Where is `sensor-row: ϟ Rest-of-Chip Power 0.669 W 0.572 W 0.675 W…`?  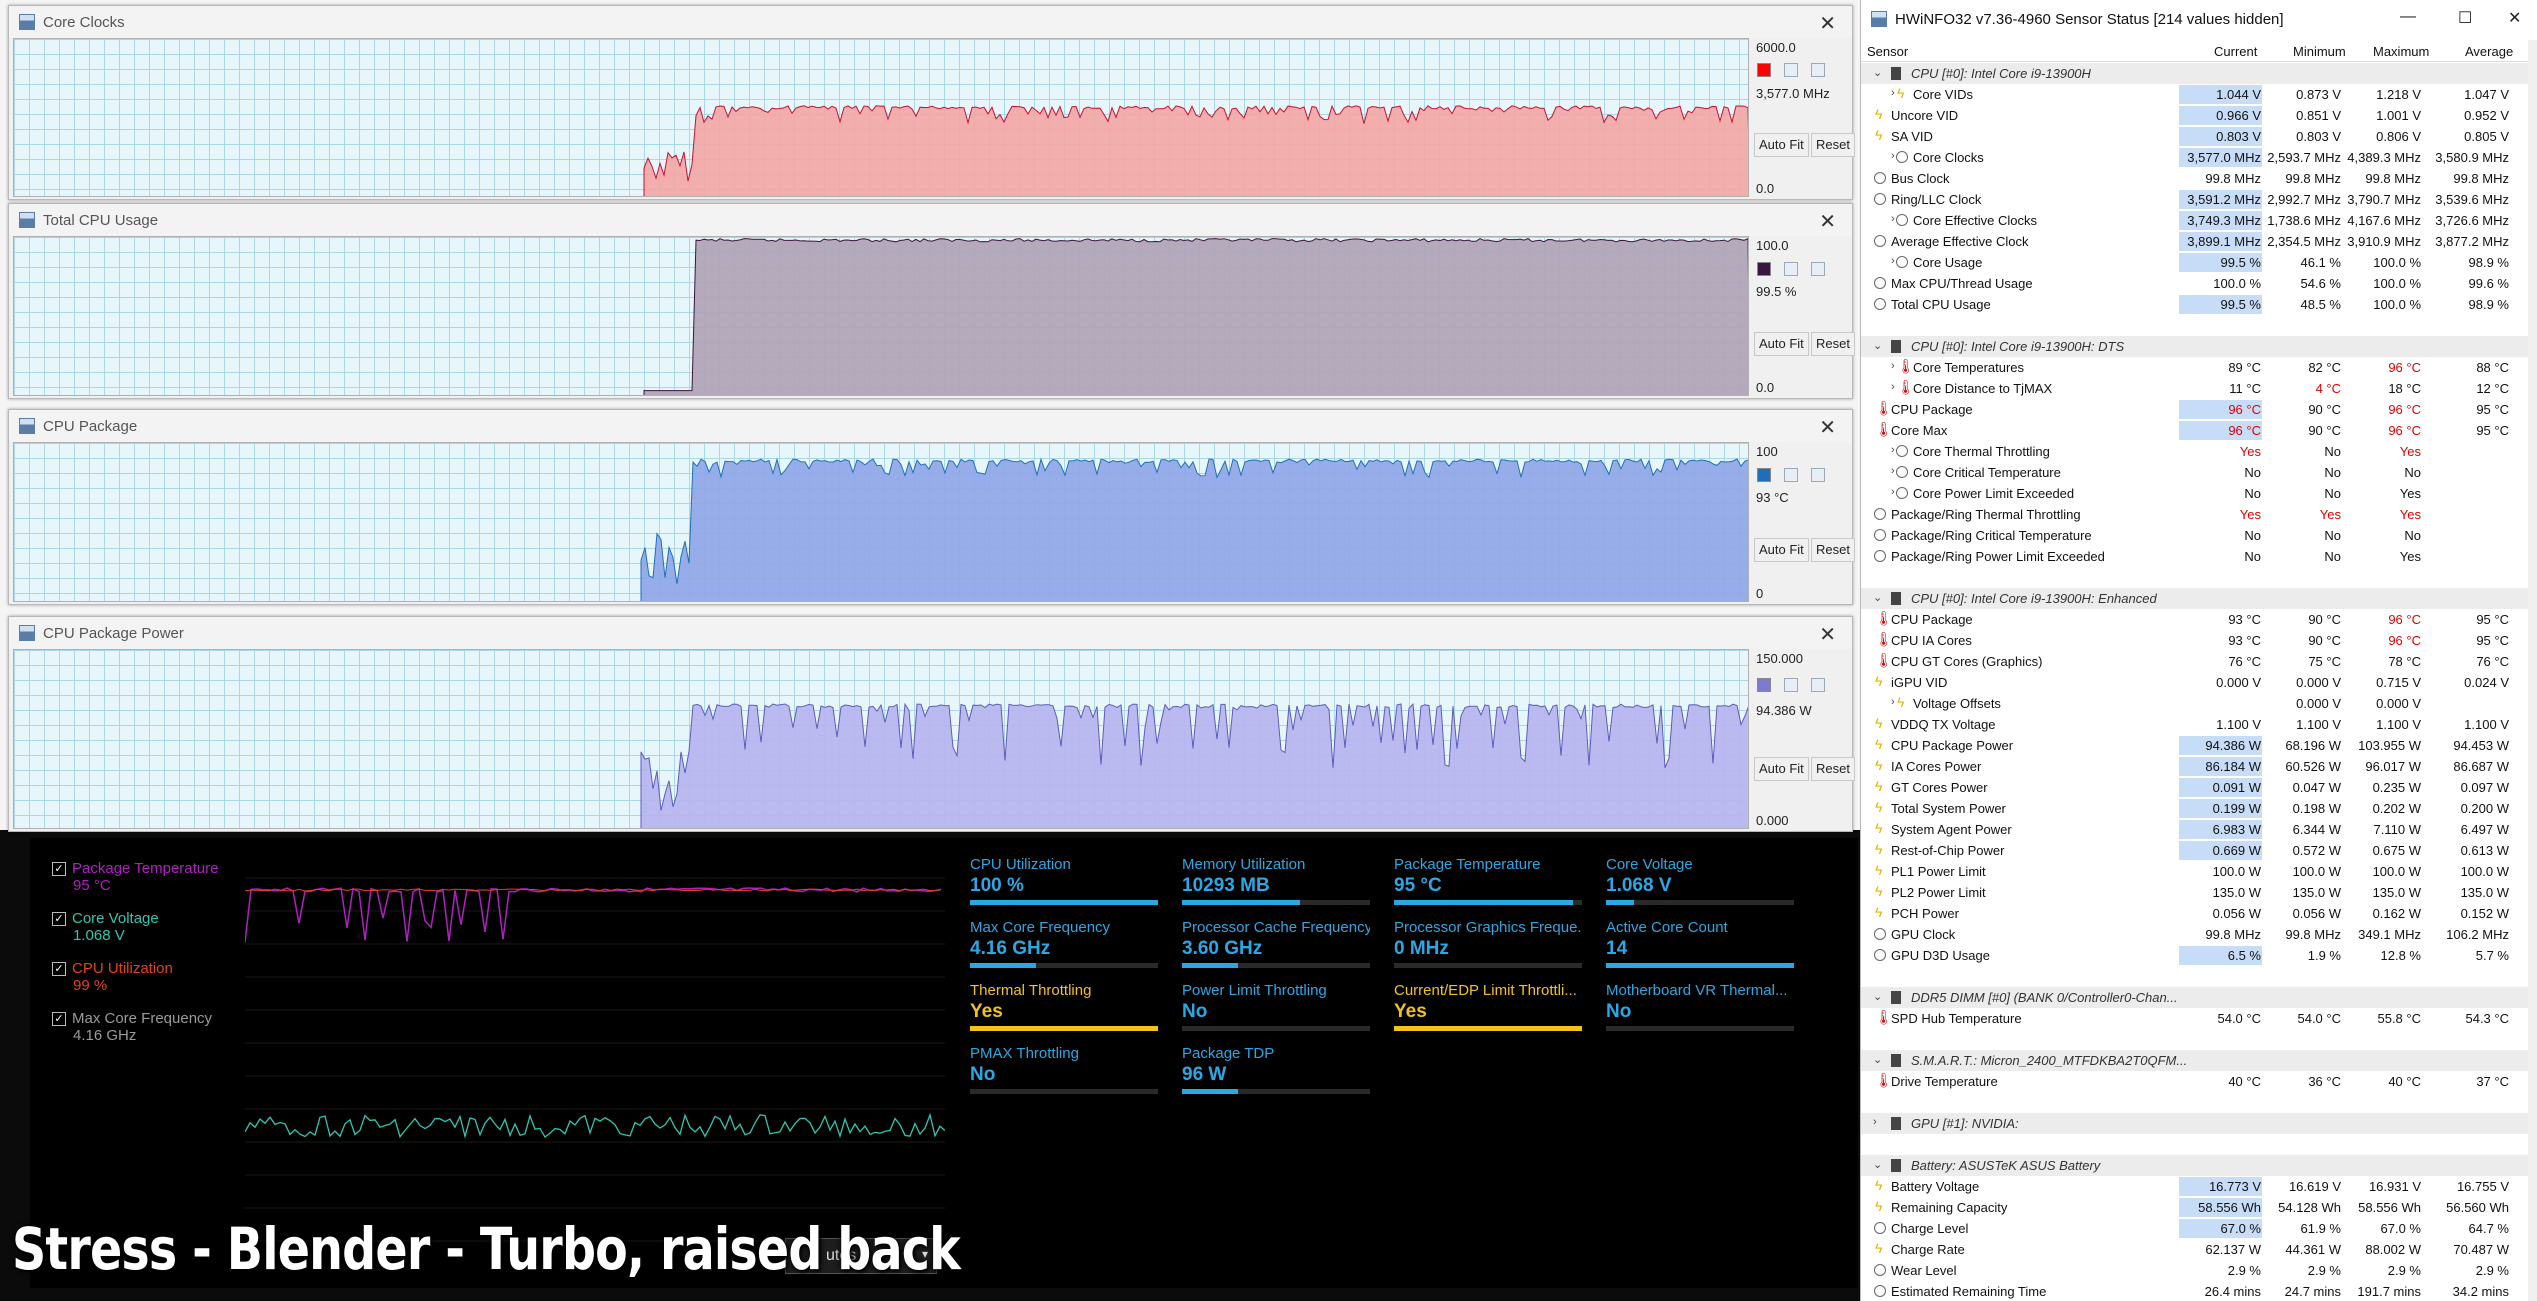
sensor-row: ϟ Rest-of-Chip Power 0.669 W 0.572 W 0.675 W… is located at coordinates (2195, 850).